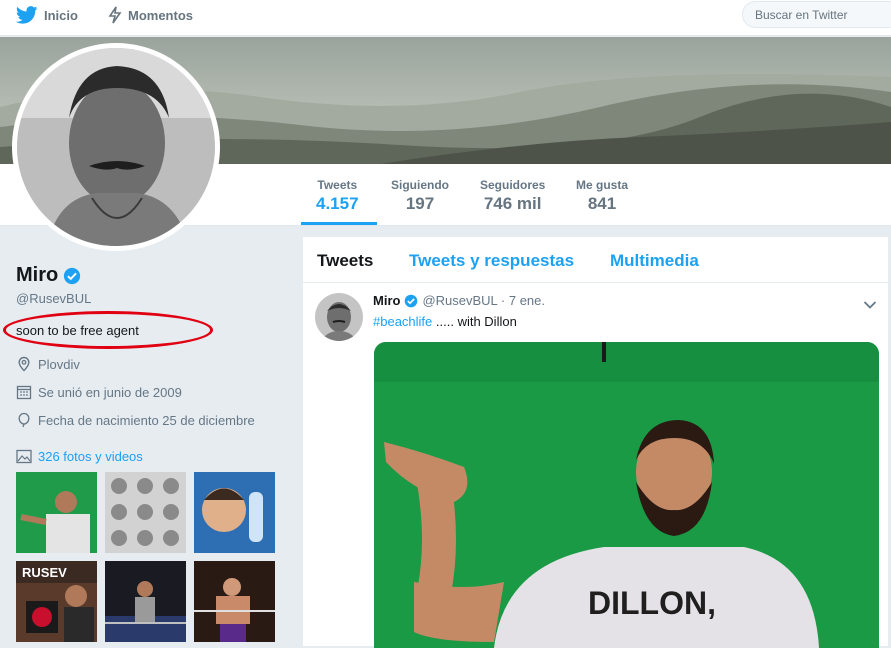  What do you see at coordinates (513, 185) in the screenshot?
I see `stat-label: Seguidores` at bounding box center [513, 185].